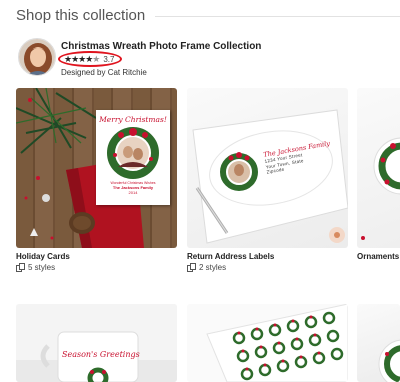 Image resolution: width=400 pixels, height=382 pixels. I want to click on styles-count: 5 styles, so click(96, 267).